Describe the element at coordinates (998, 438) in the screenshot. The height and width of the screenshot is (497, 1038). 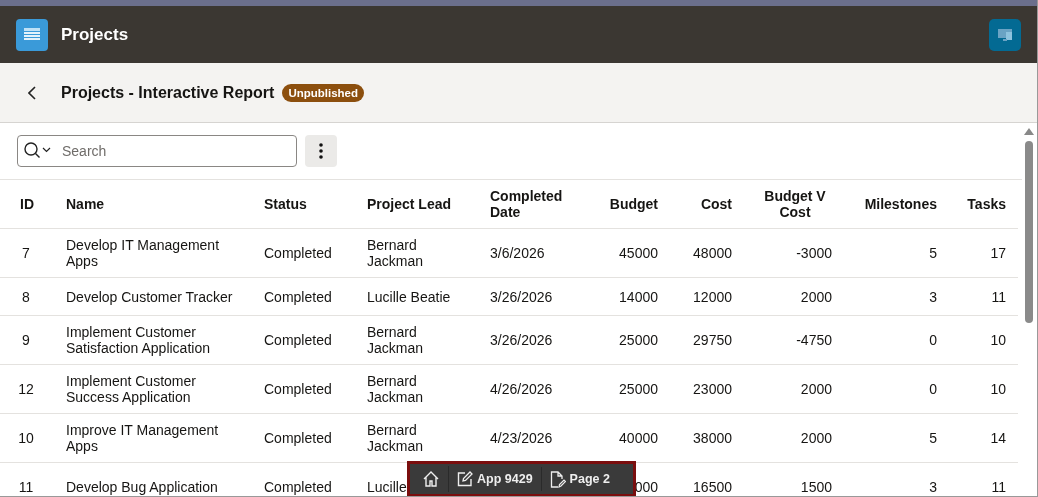
I see `table-cell: 14` at that location.